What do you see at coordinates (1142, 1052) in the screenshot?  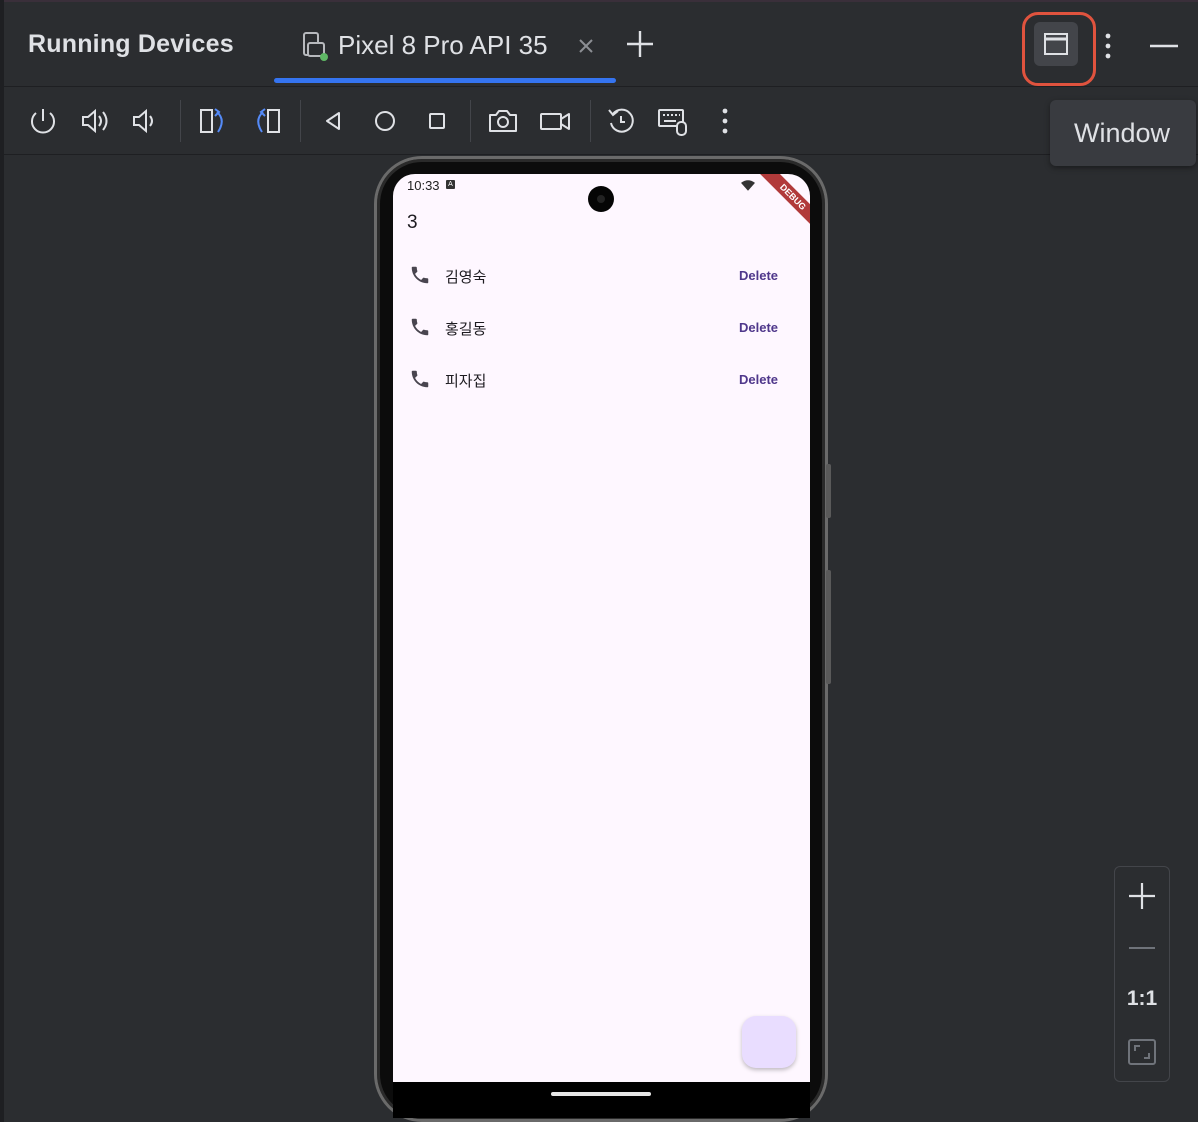 I see `zoom-fit-icon` at bounding box center [1142, 1052].